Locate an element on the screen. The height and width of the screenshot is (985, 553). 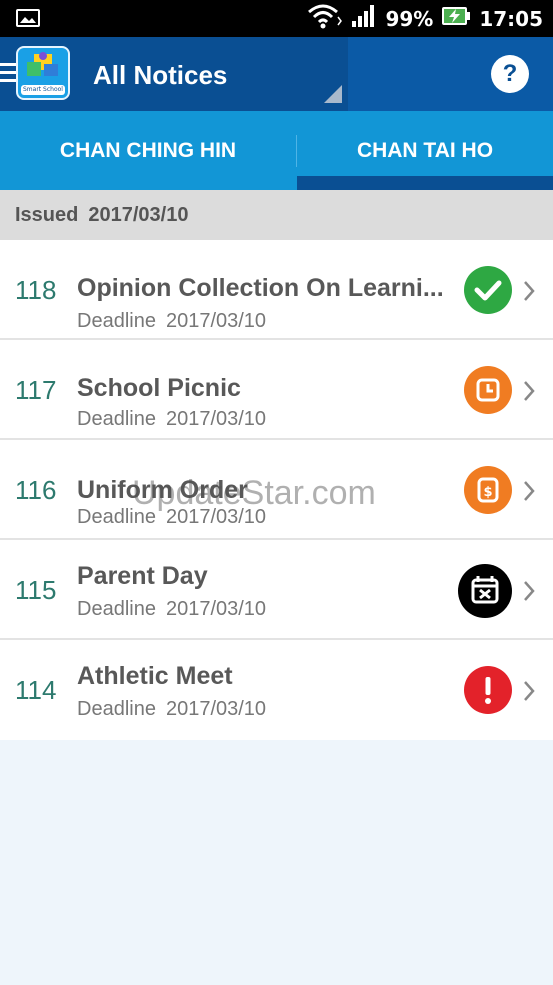
issued-label: Issued is located at coordinates (47, 215).